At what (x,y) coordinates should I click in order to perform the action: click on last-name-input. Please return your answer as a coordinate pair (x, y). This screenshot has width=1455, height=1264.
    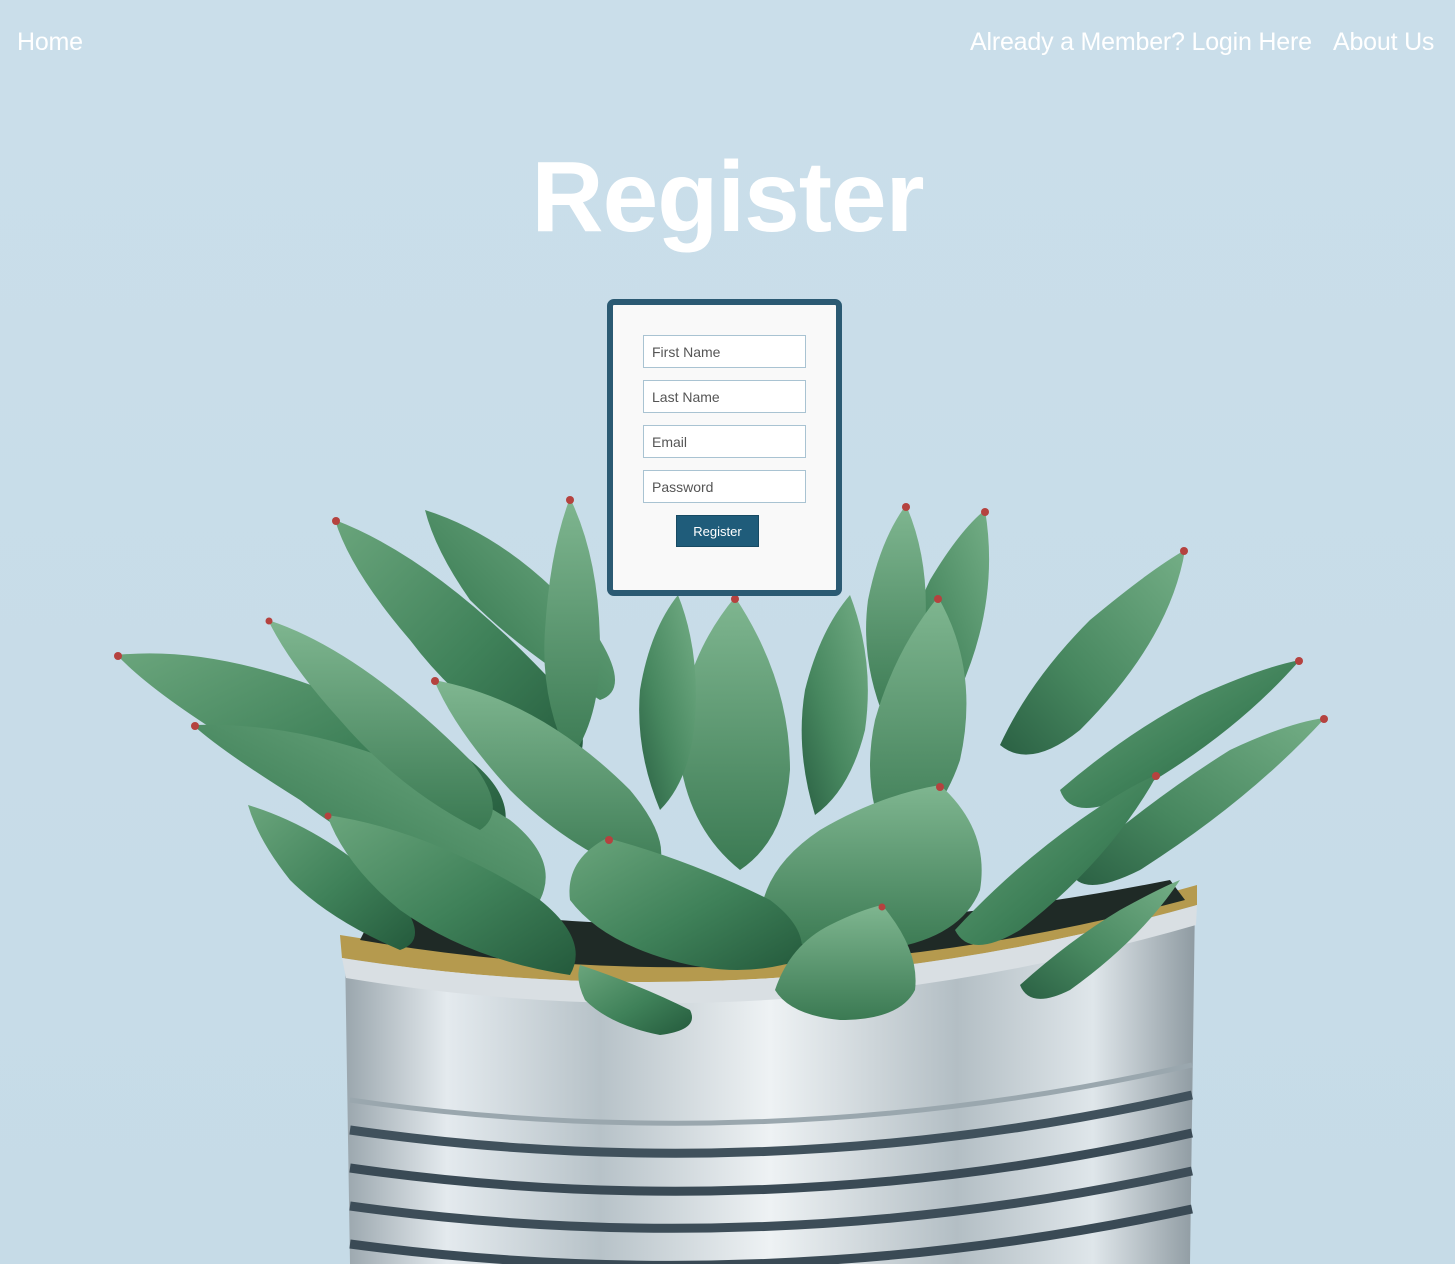
    Looking at the image, I should click on (724, 396).